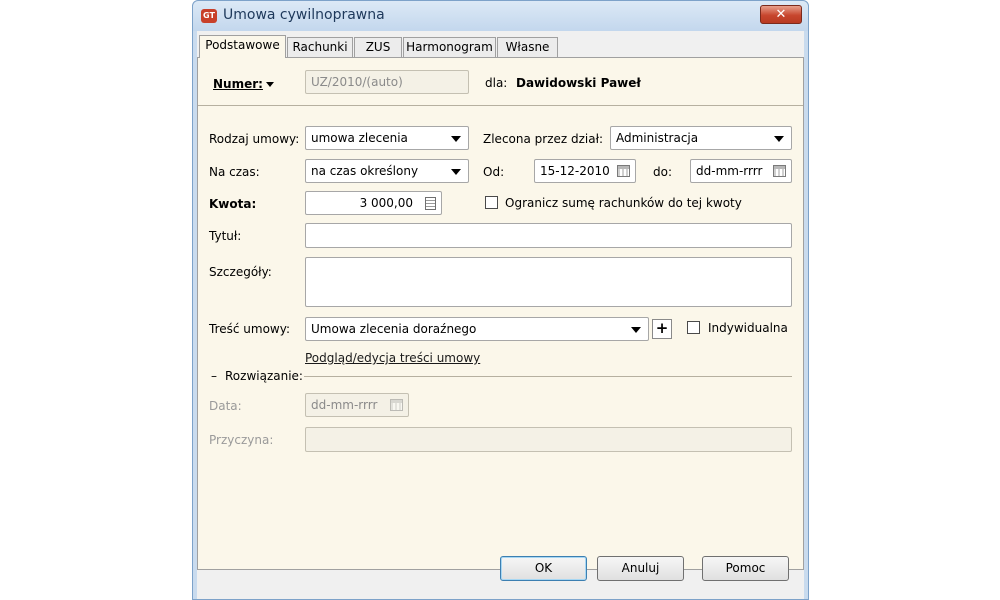  What do you see at coordinates (662, 329) in the screenshot?
I see `add-tresc-button: +` at bounding box center [662, 329].